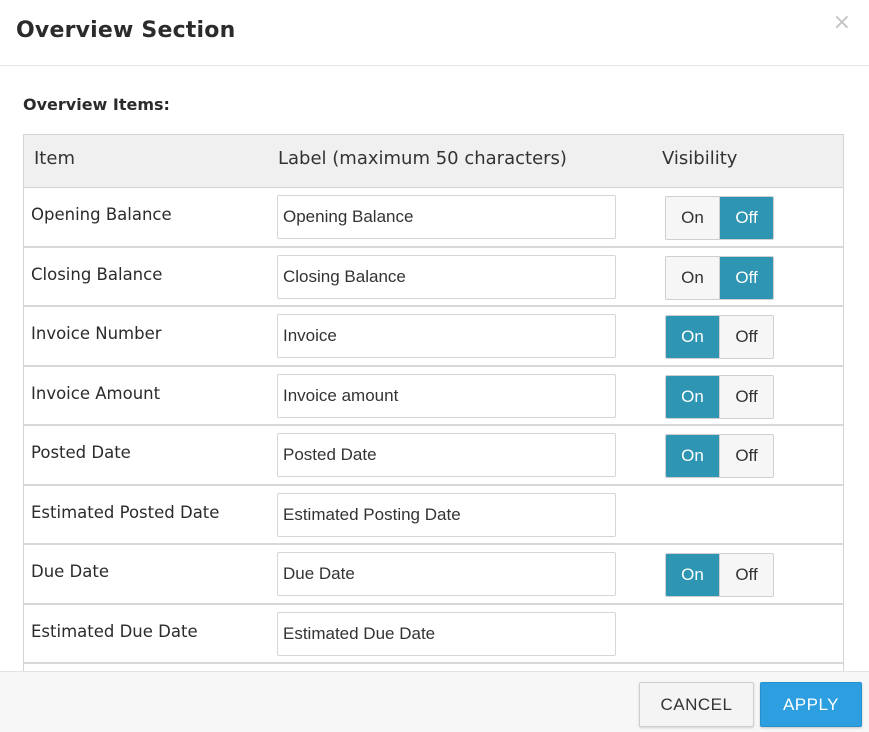 The height and width of the screenshot is (732, 869). I want to click on table-row: Estimated Due Date, so click(433, 634).